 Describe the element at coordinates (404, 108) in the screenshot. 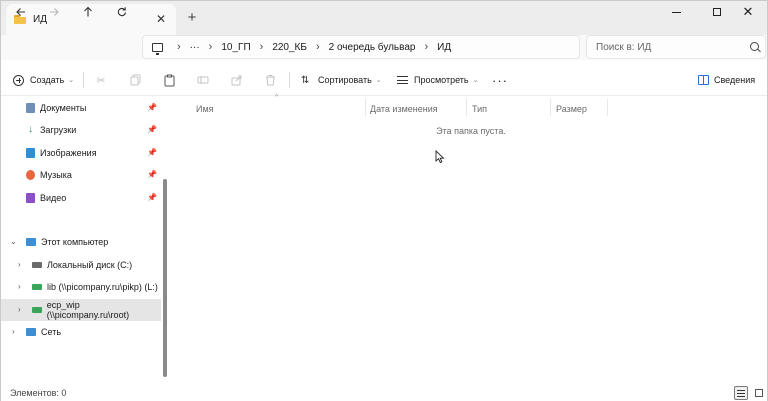

I see `column-header-date: Дата изменения` at that location.